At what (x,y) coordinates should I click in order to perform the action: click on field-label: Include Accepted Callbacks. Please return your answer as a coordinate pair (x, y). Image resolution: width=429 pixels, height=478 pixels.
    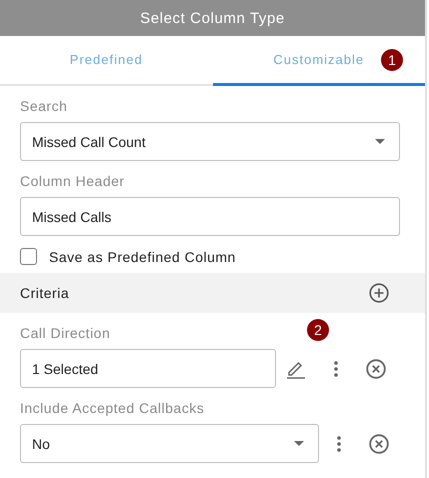
    Looking at the image, I should click on (112, 408).